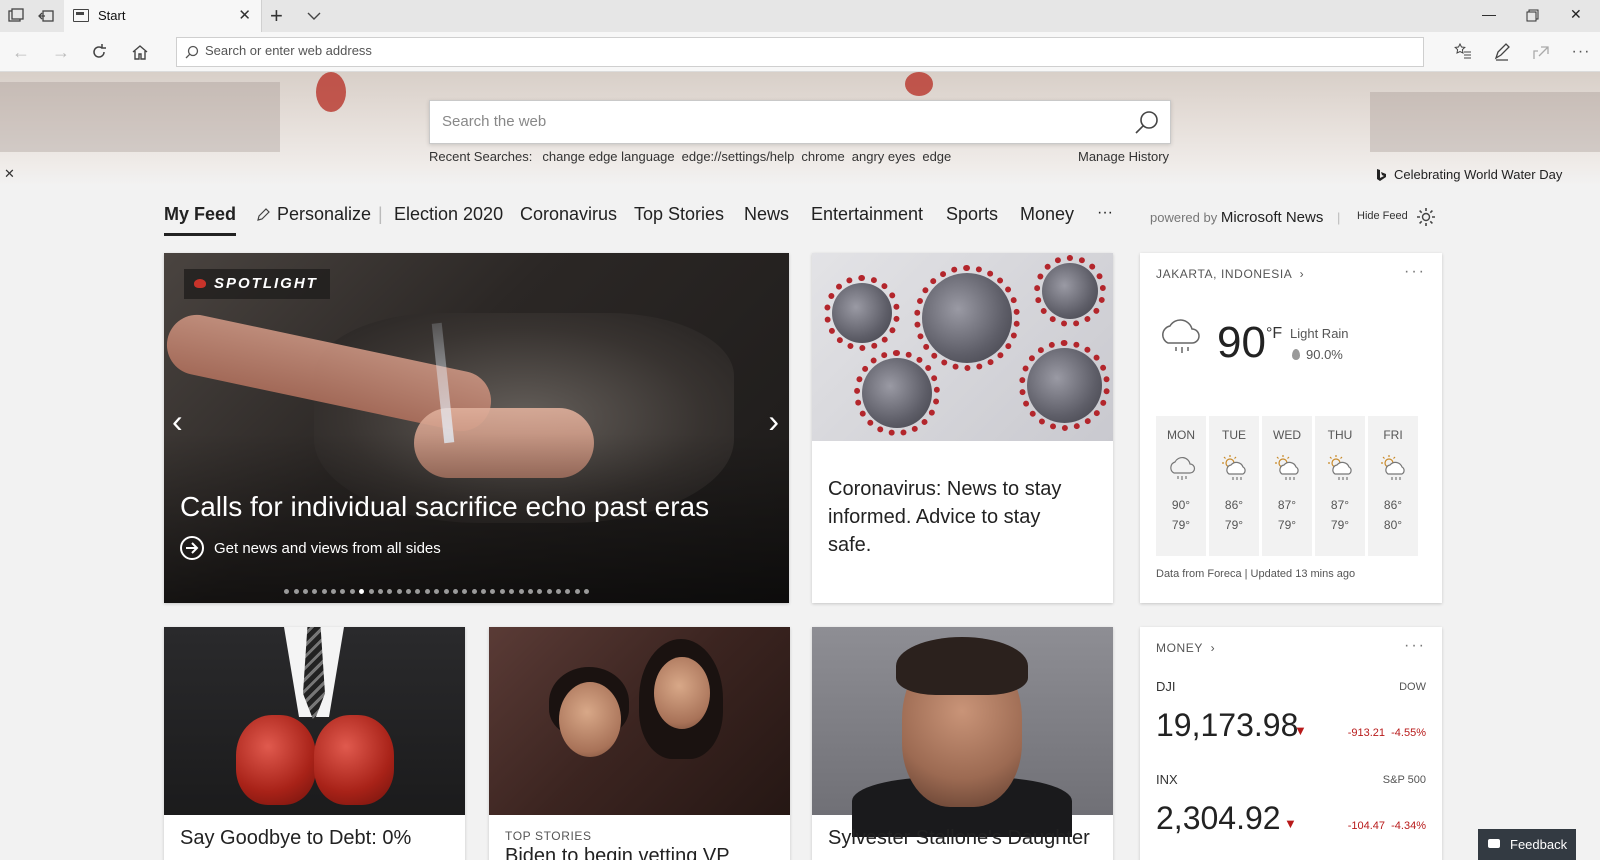  Describe the element at coordinates (1541, 52) in the screenshot. I see `share-icon` at that location.